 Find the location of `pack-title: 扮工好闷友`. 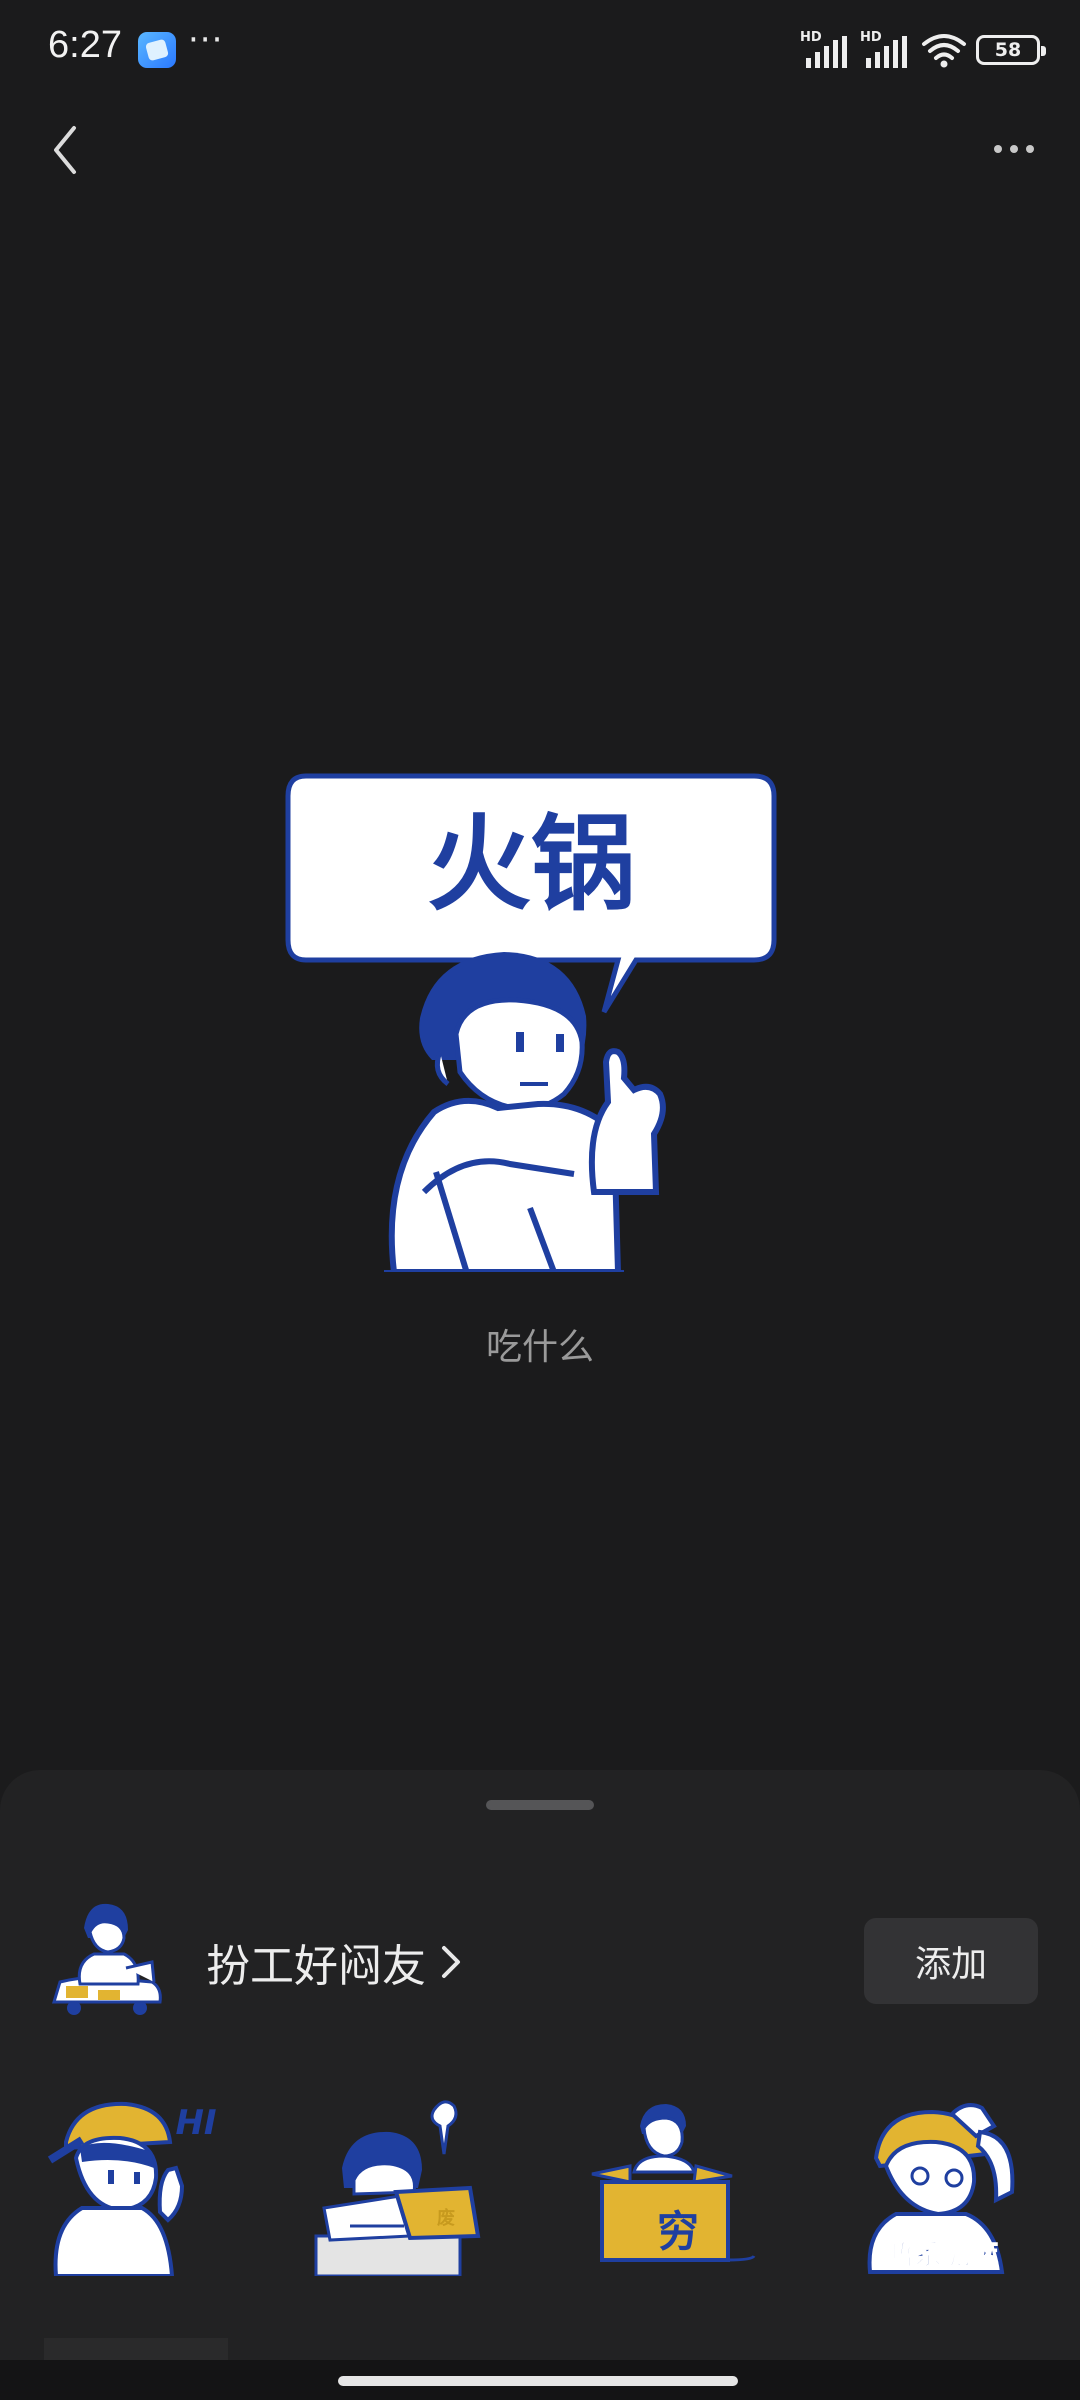

pack-title: 扮工好闷友 is located at coordinates (316, 1966).